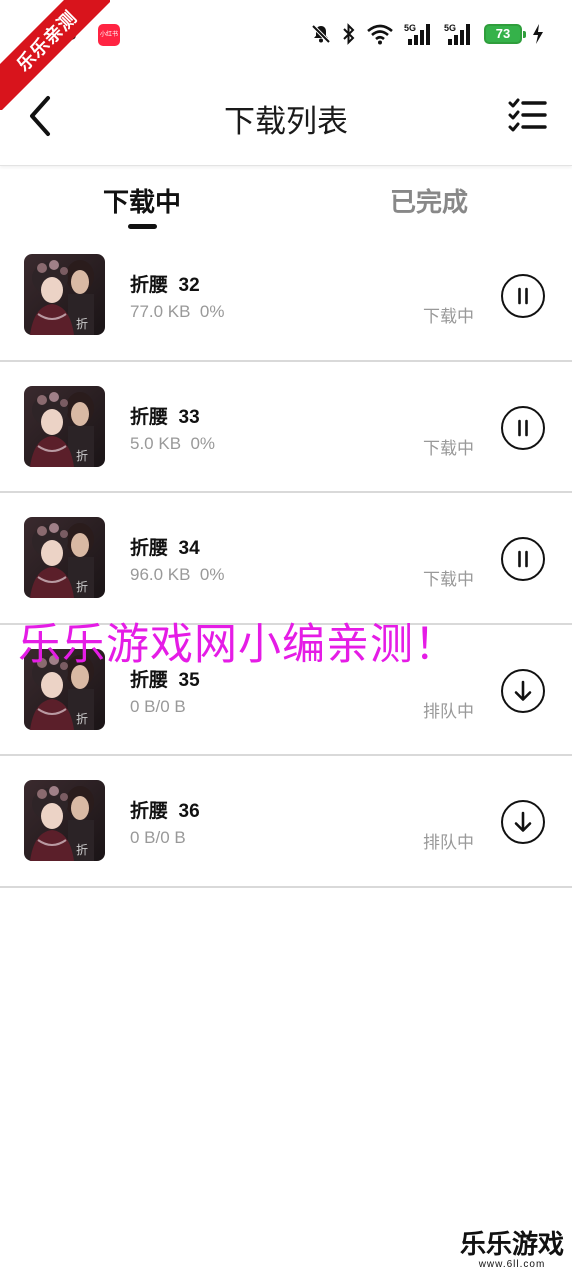 The width and height of the screenshot is (572, 1279). What do you see at coordinates (380, 34) in the screenshot?
I see `wifi-icon` at bounding box center [380, 34].